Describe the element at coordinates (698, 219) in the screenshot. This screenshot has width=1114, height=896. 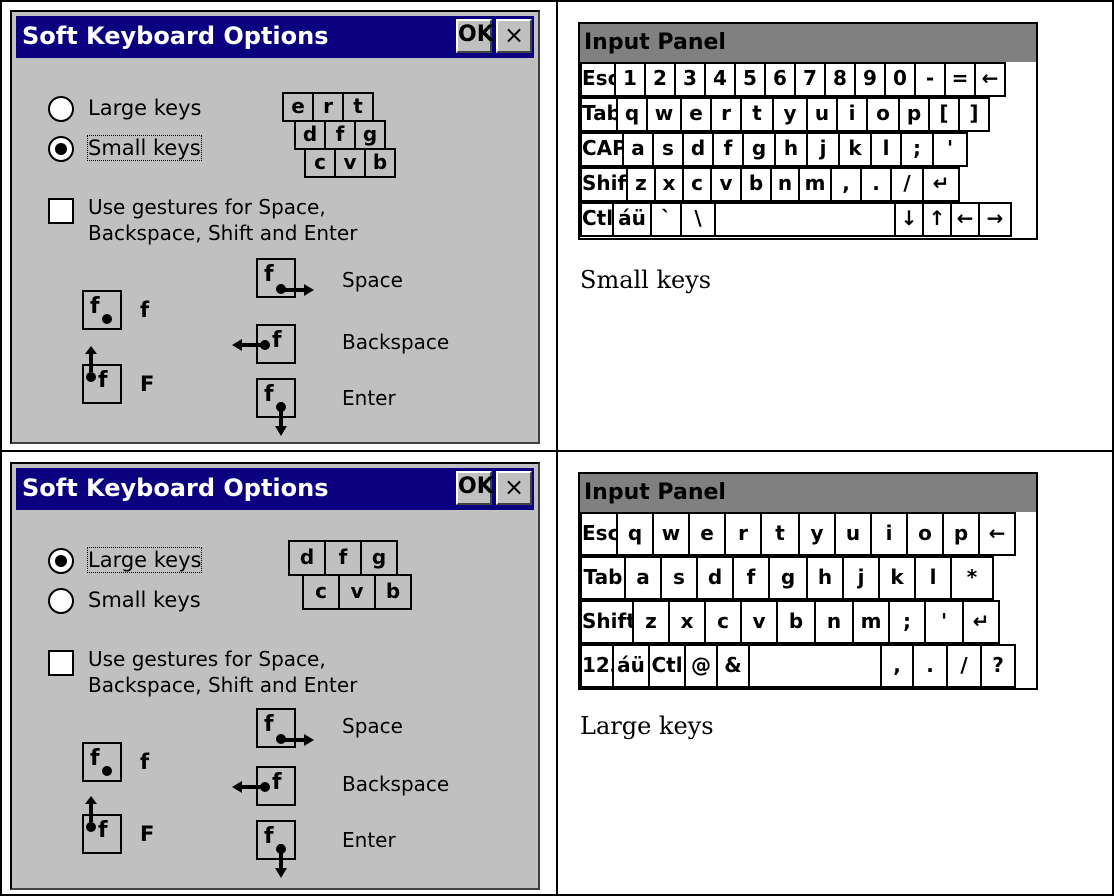
I see `key: \` at that location.